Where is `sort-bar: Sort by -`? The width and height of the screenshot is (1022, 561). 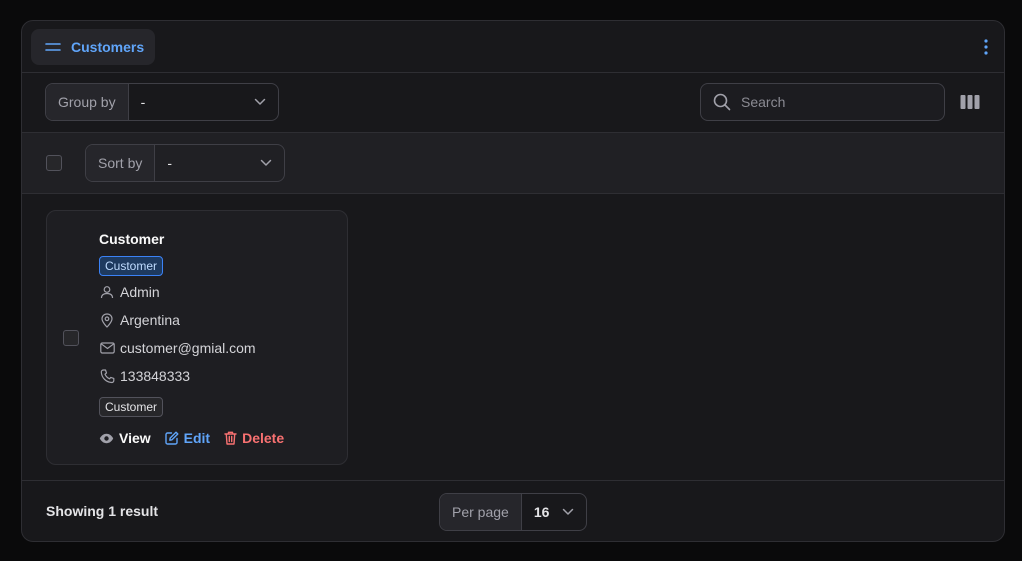
sort-bar: Sort by - is located at coordinates (513, 163).